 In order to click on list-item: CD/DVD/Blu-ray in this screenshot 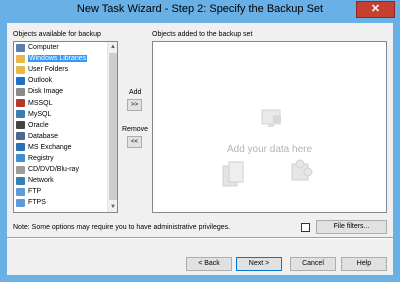, I will do `click(61, 169)`.